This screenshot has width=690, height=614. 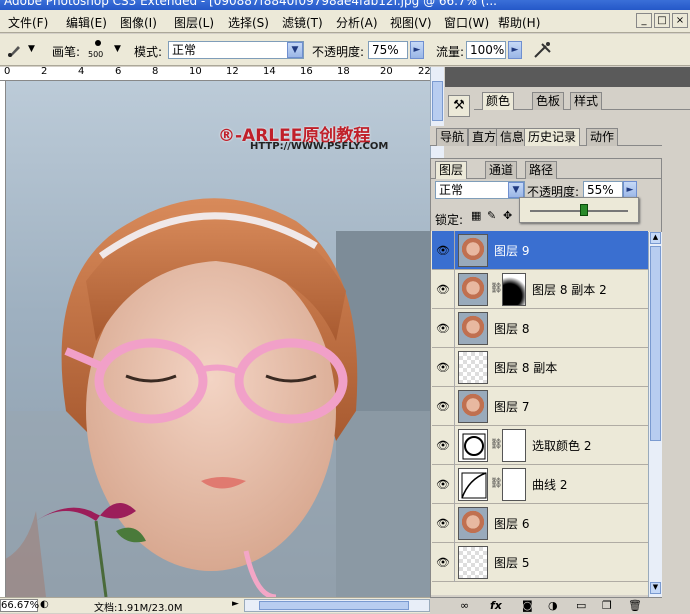 What do you see at coordinates (655, 238) in the screenshot?
I see `scroll-up-icon: ▲` at bounding box center [655, 238].